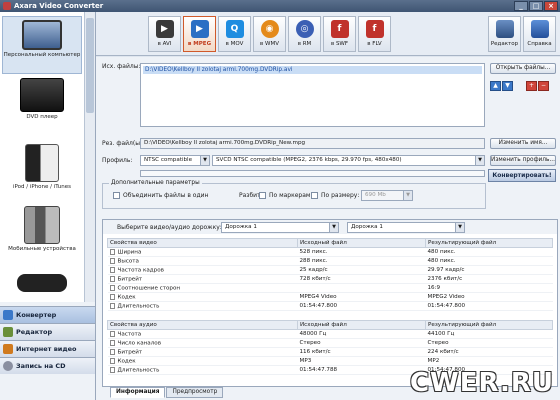  I want to click on format-mpeg-button: ▶ в MPEG, so click(199, 34).